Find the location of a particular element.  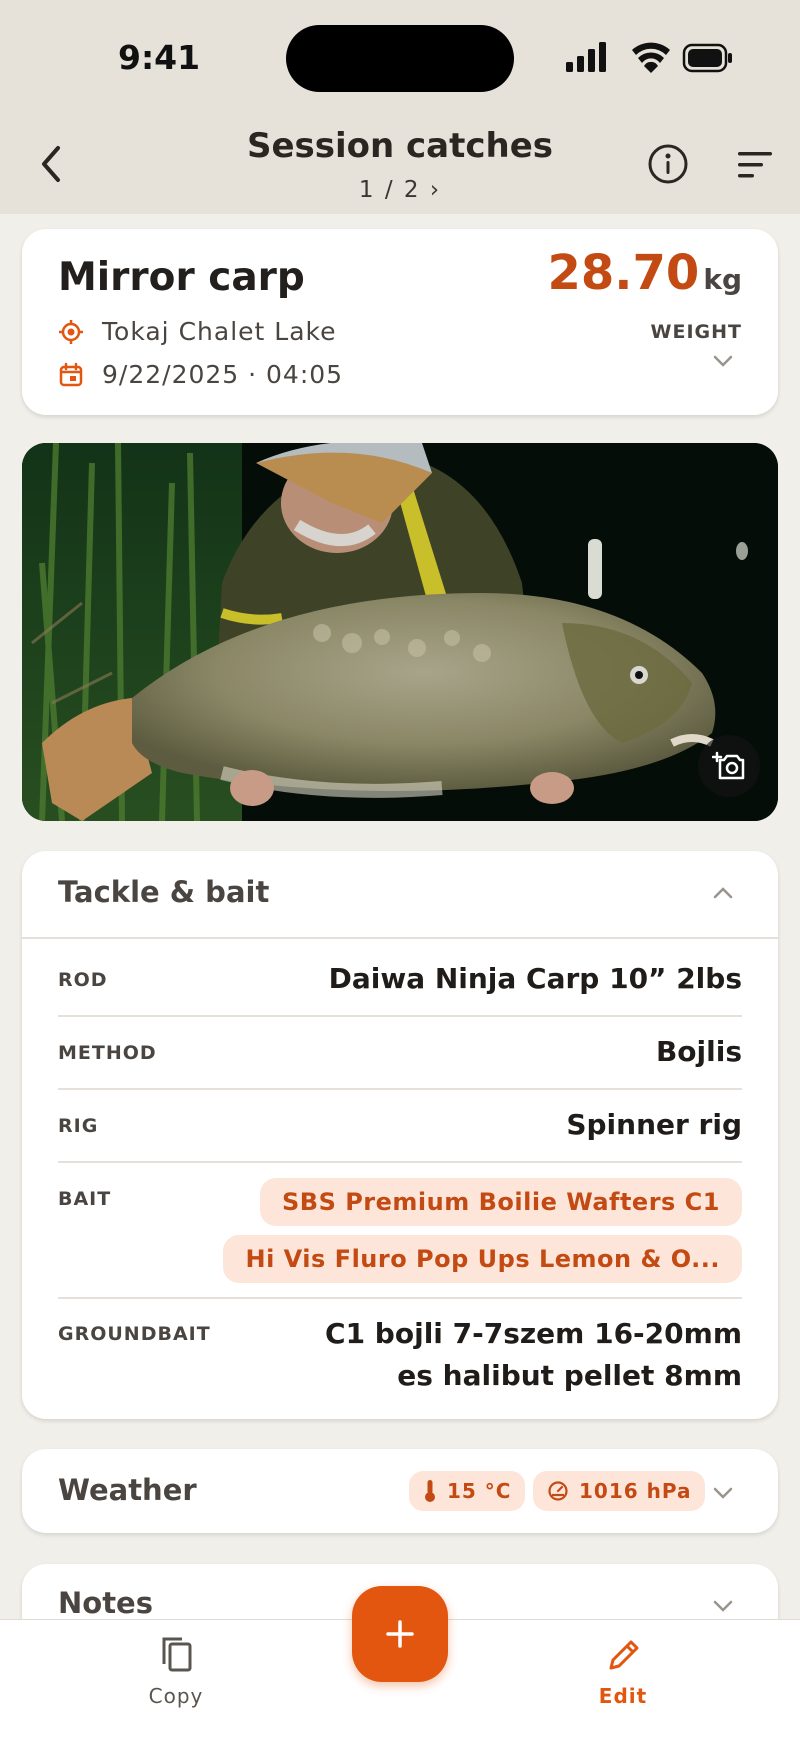

sort-button is located at coordinates (756, 165).